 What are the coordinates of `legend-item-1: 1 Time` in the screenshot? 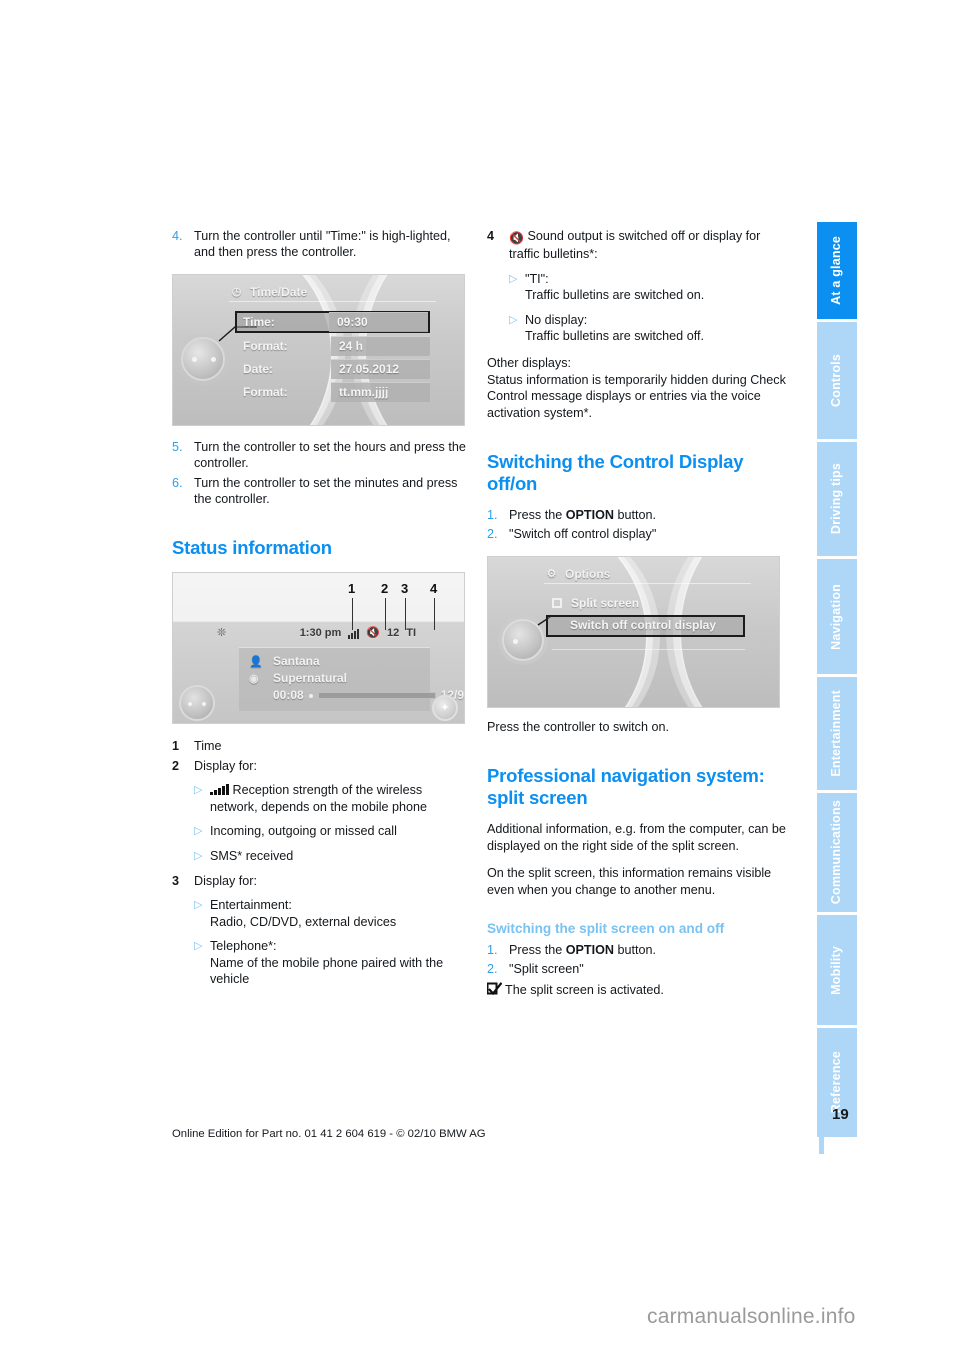 It's located at (322, 746).